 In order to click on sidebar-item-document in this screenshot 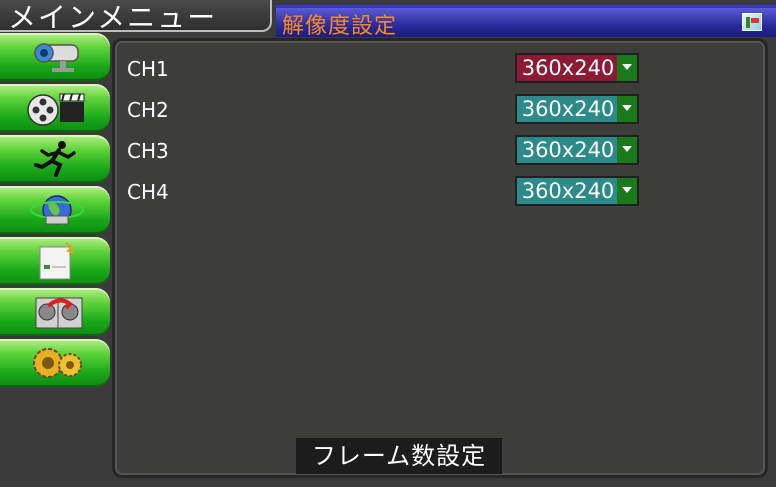, I will do `click(55, 261)`.